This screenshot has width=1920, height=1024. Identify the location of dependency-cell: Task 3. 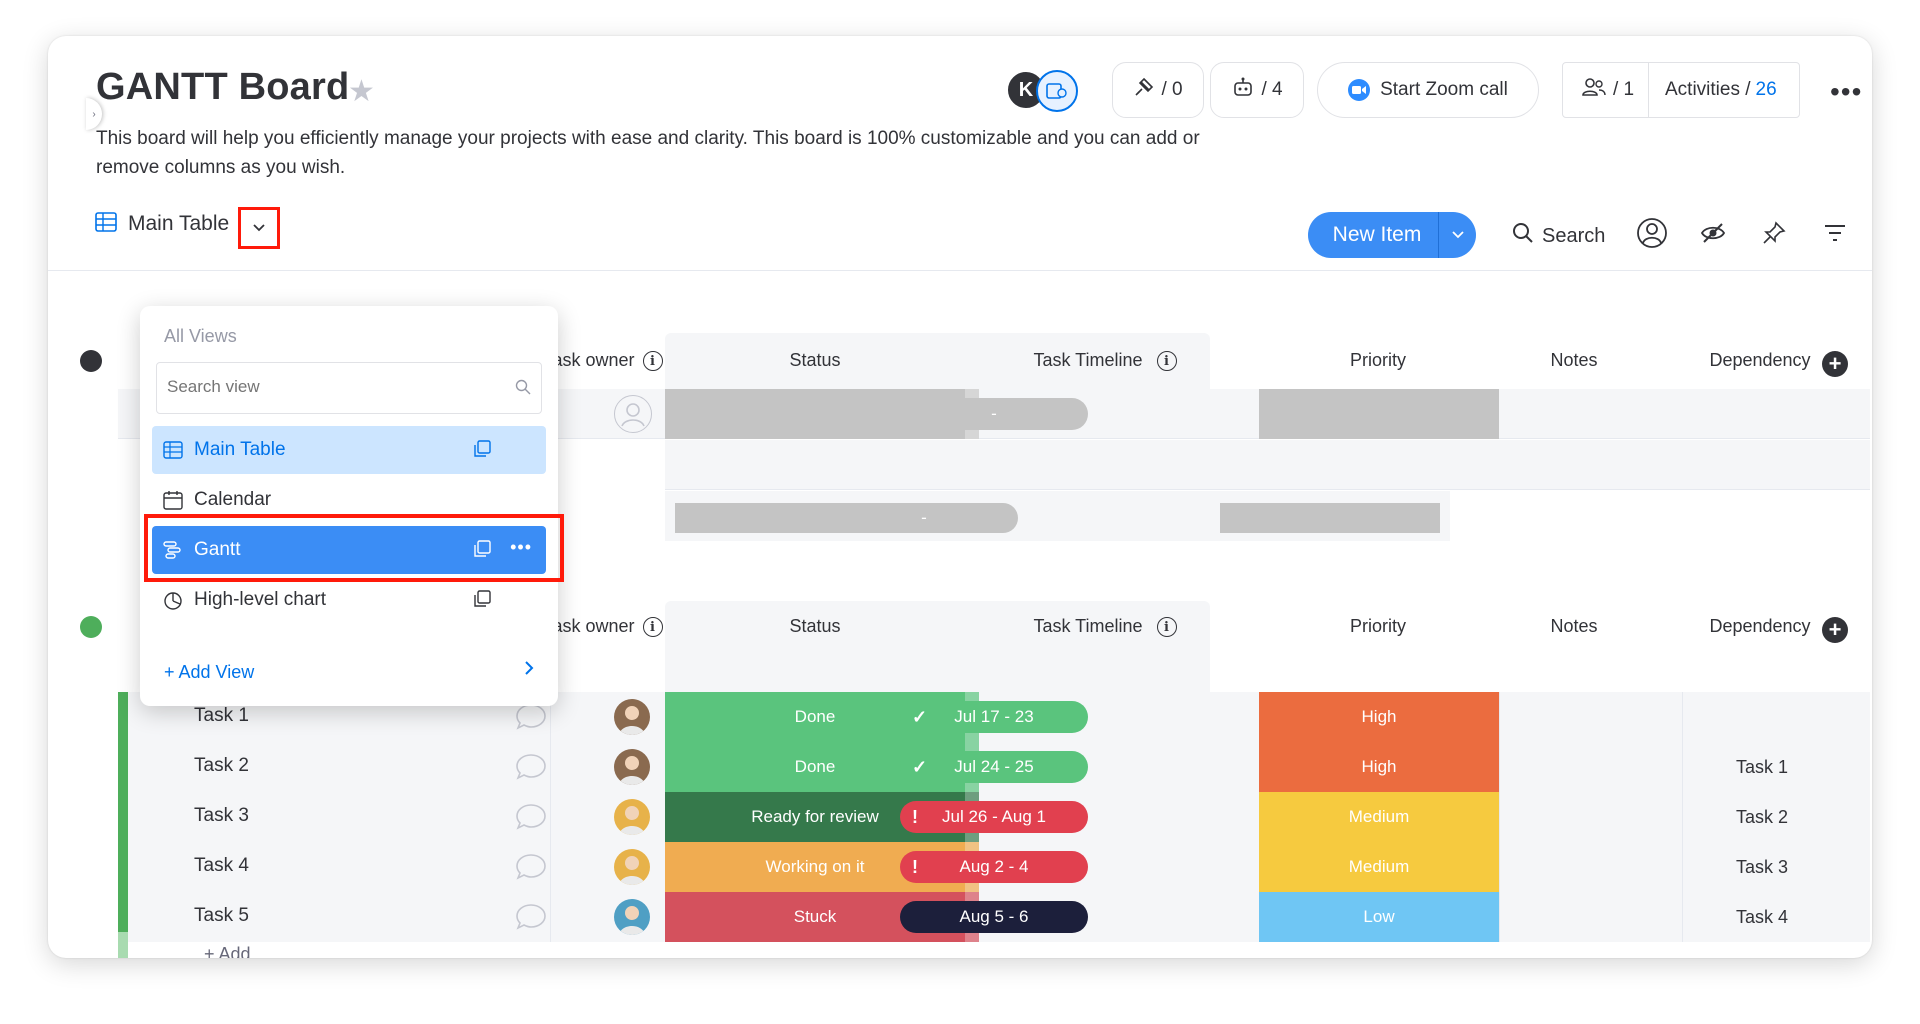
(1762, 867).